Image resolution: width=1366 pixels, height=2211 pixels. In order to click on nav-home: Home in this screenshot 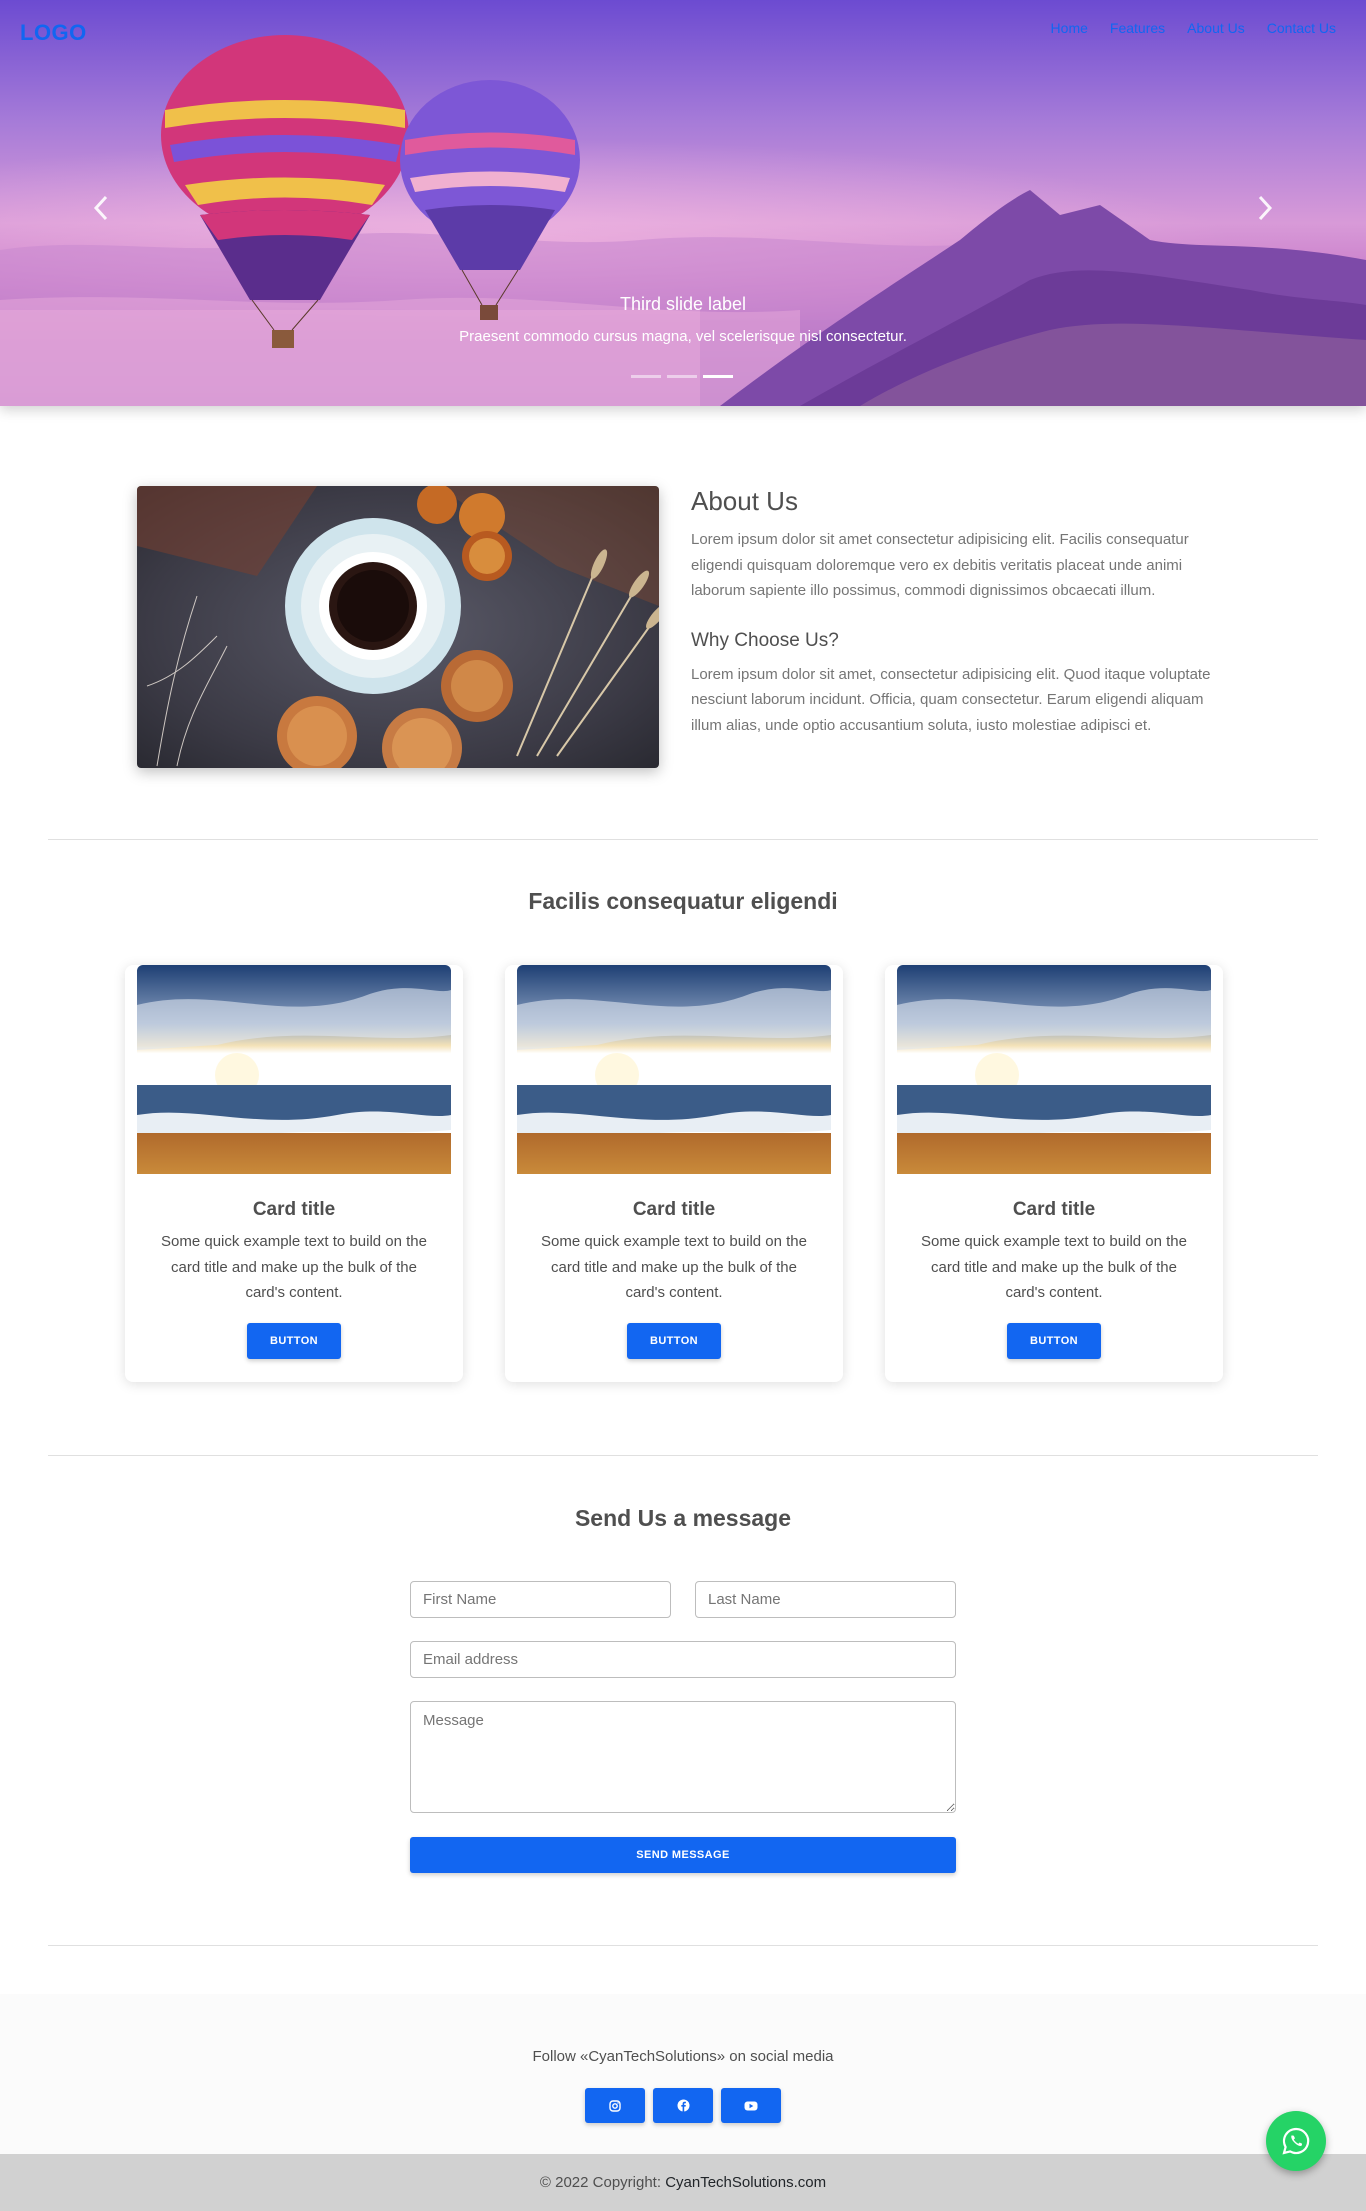, I will do `click(1069, 28)`.